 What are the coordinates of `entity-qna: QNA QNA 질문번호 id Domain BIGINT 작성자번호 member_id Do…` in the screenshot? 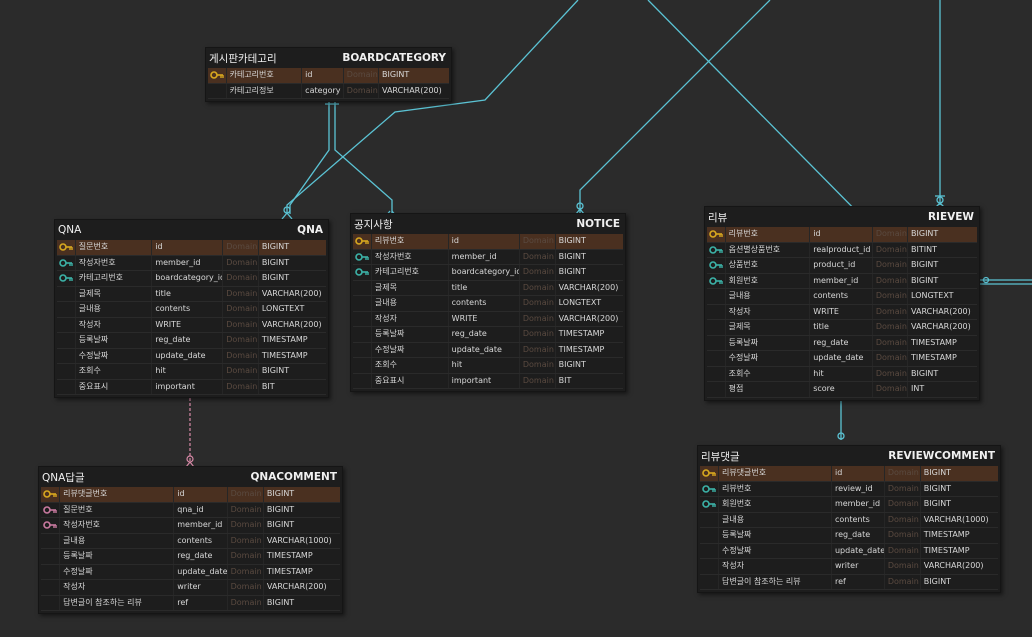 It's located at (191, 308).